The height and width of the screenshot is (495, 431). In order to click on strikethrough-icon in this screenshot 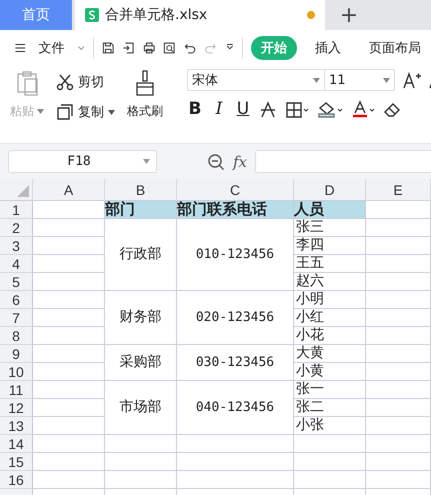, I will do `click(268, 109)`.